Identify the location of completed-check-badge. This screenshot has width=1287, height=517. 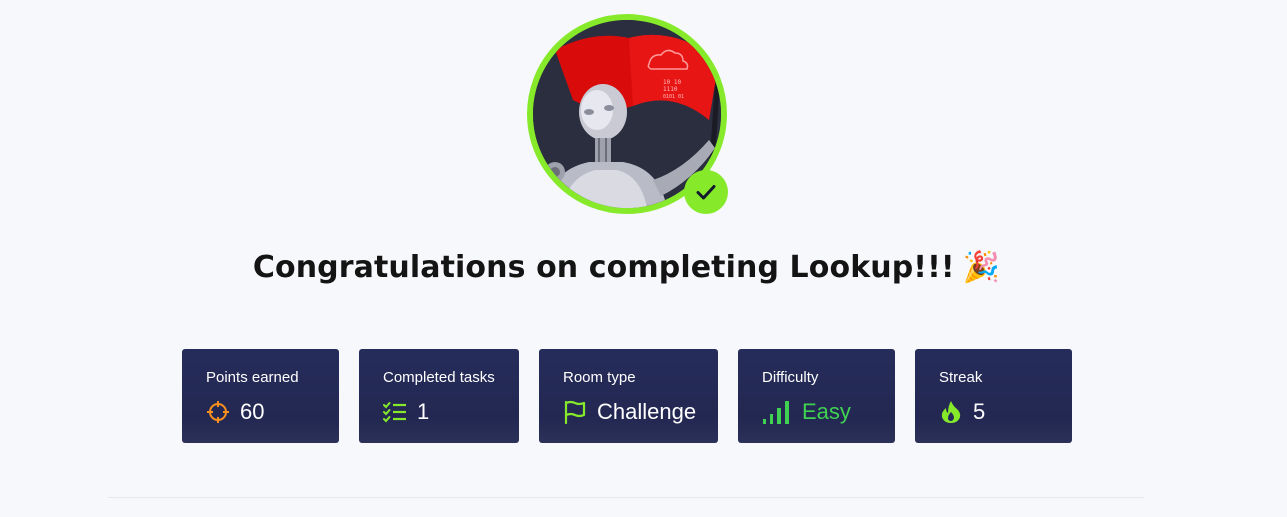
(706, 192).